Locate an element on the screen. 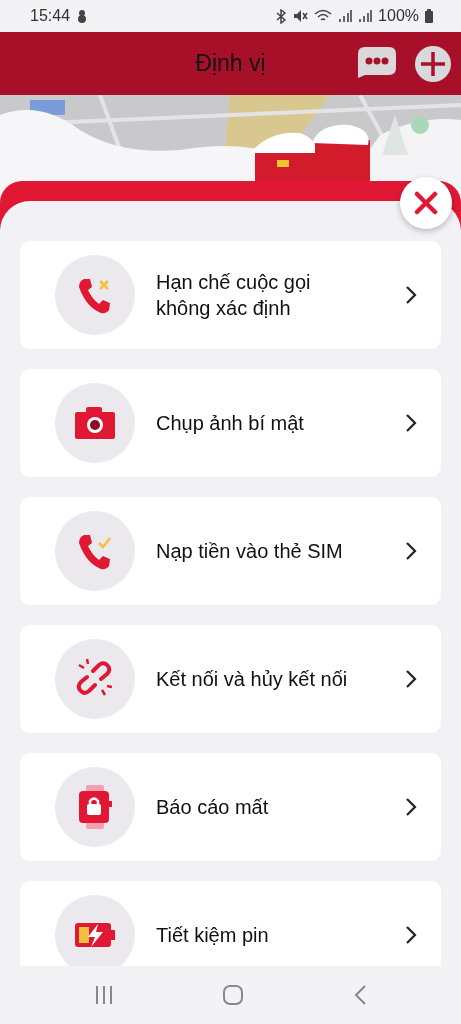  menu-item: Kết nối và hủy kết nối is located at coordinates (230, 679).